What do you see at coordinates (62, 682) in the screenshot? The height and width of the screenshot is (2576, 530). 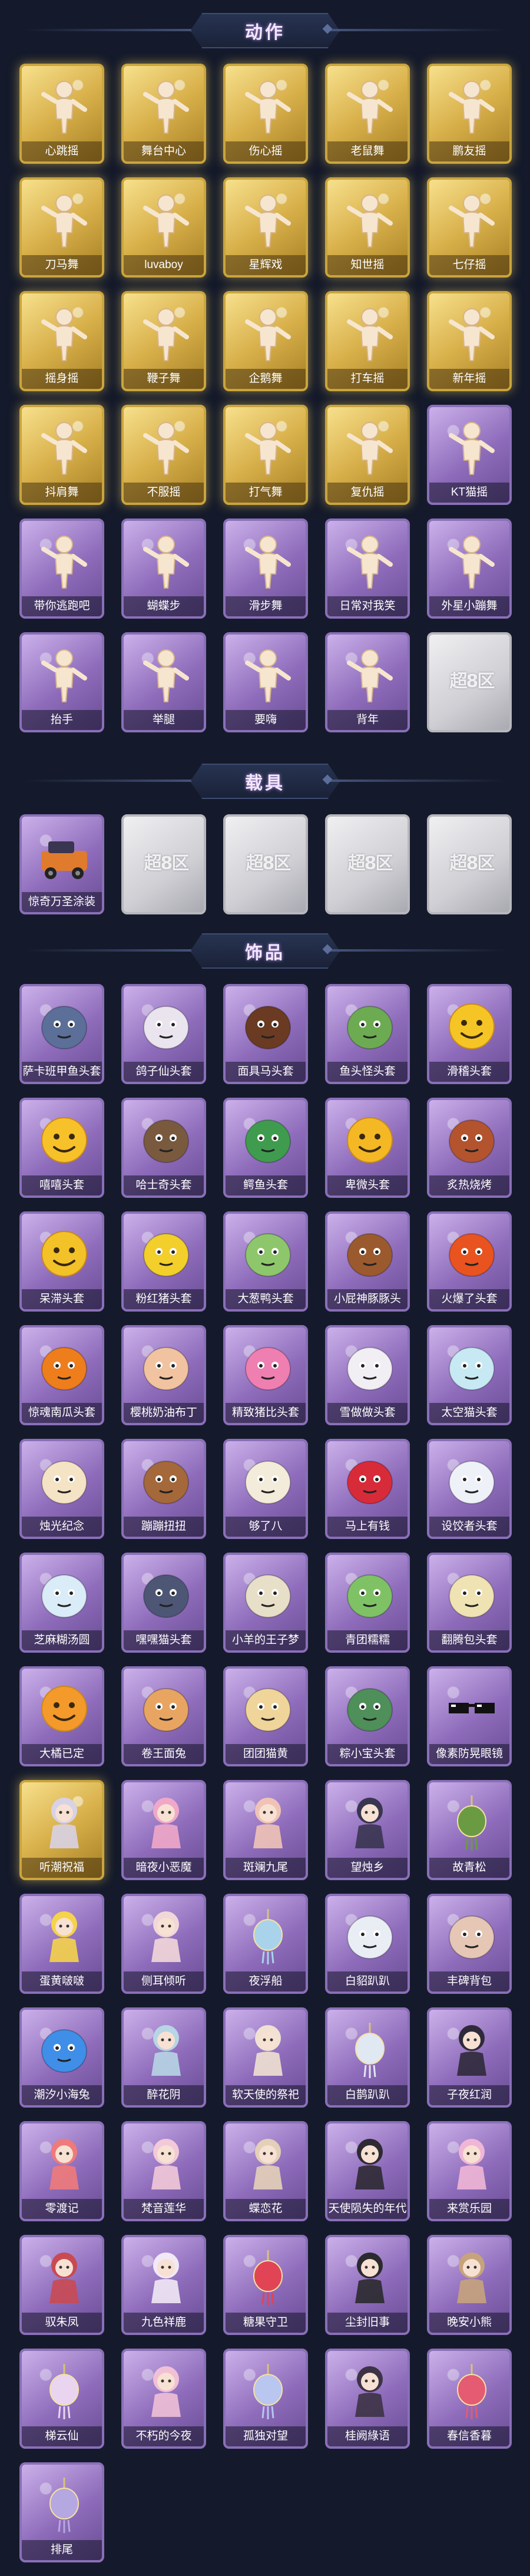 I see `item-tile: 抬手` at bounding box center [62, 682].